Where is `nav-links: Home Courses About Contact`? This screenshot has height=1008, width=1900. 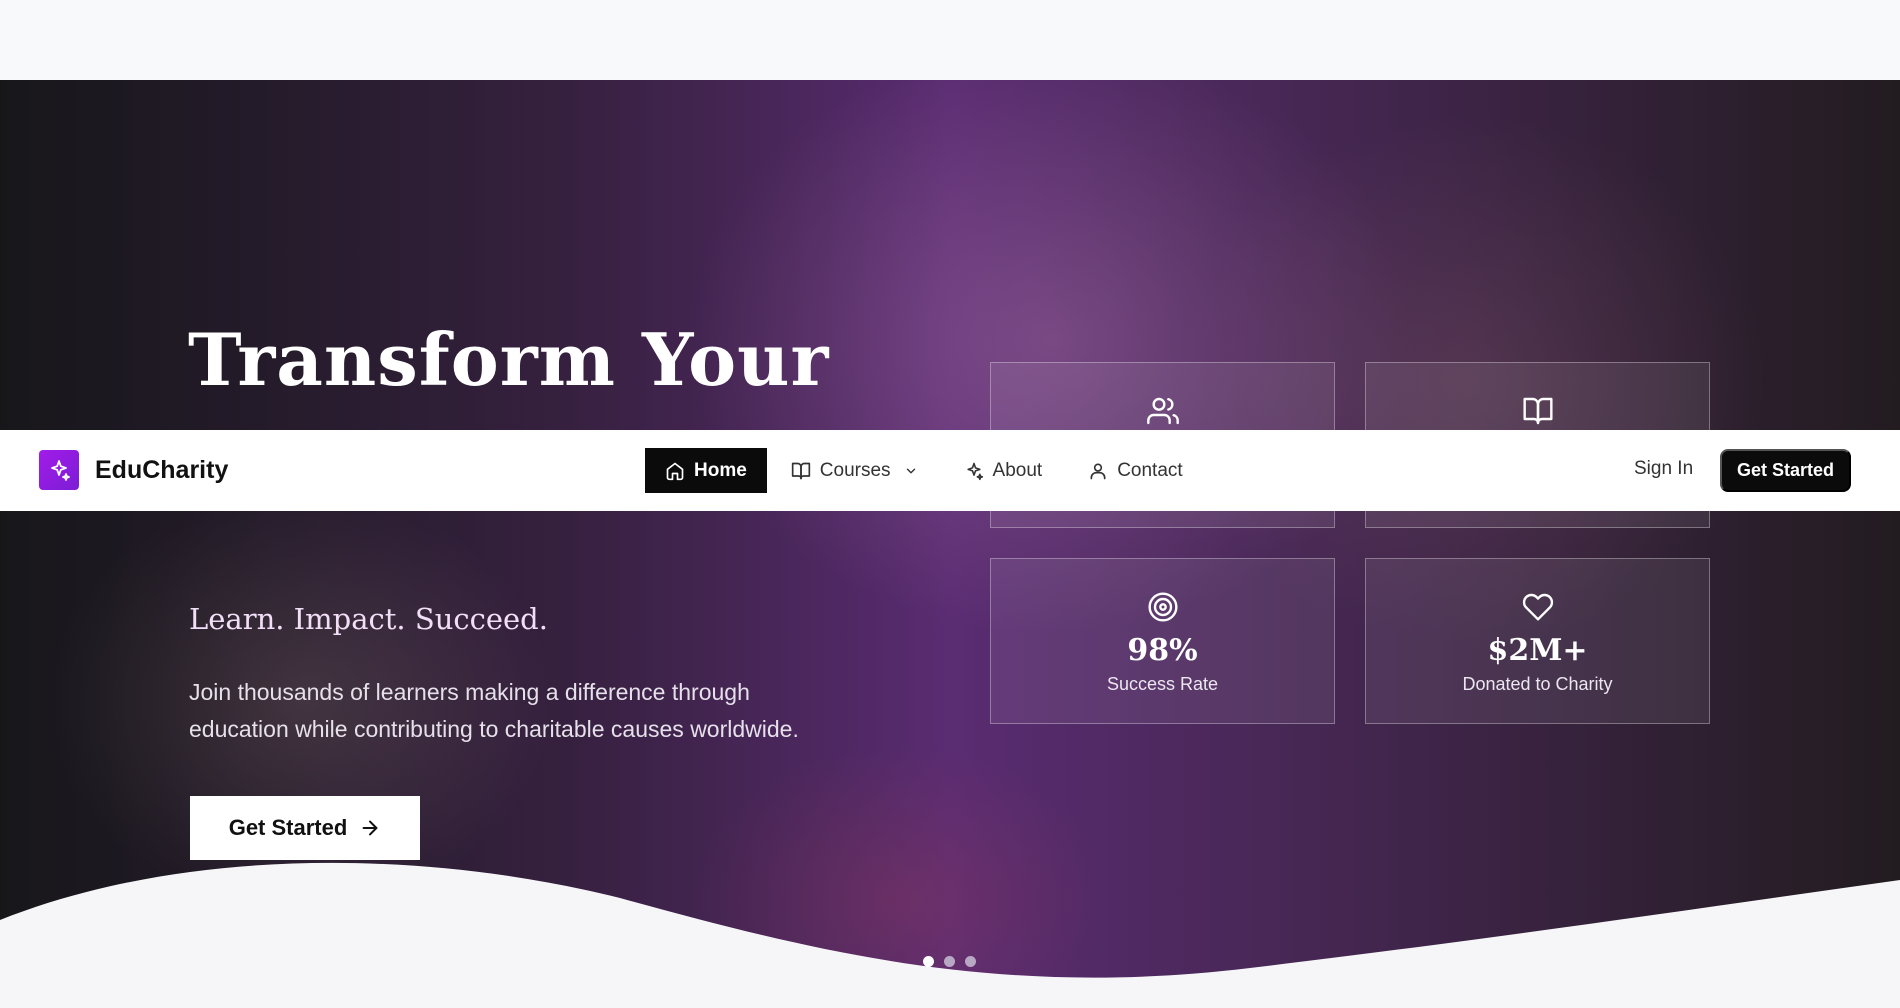
nav-links: Home Courses About Contact is located at coordinates (924, 470).